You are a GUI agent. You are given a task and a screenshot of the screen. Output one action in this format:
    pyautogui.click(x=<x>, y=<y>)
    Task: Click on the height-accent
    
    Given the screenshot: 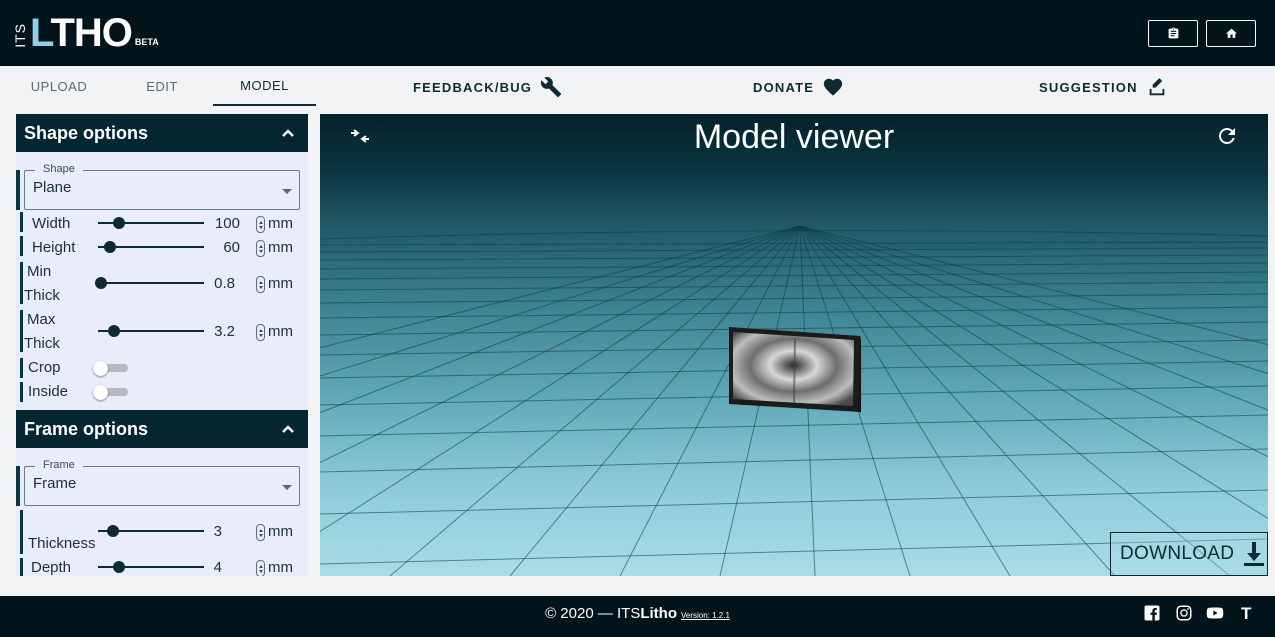 What is the action you would take?
    pyautogui.click(x=21, y=246)
    